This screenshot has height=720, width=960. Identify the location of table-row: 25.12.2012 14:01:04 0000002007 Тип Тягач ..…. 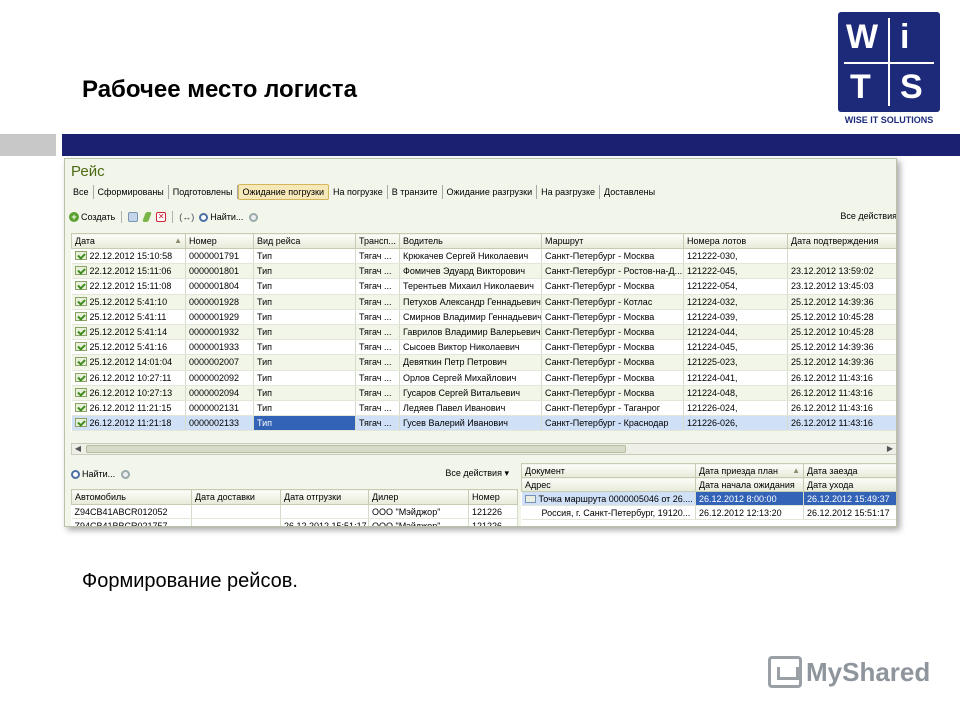
(483, 362).